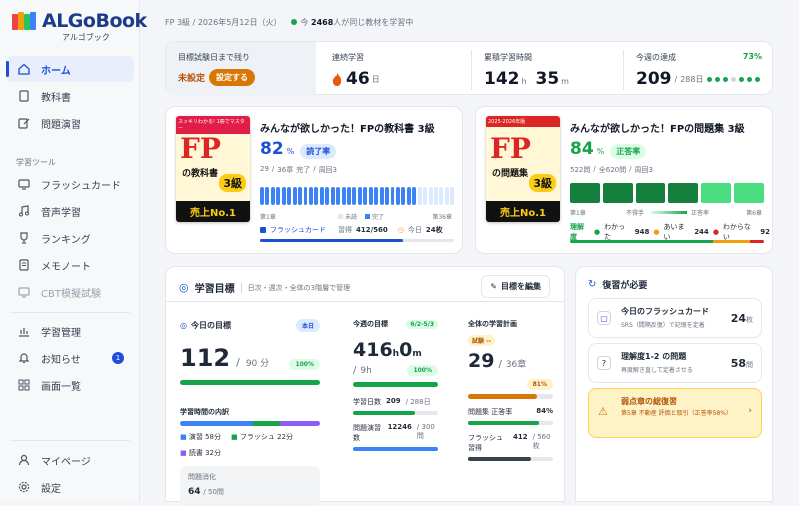  I want to click on workbook-pct: 84, so click(582, 149).